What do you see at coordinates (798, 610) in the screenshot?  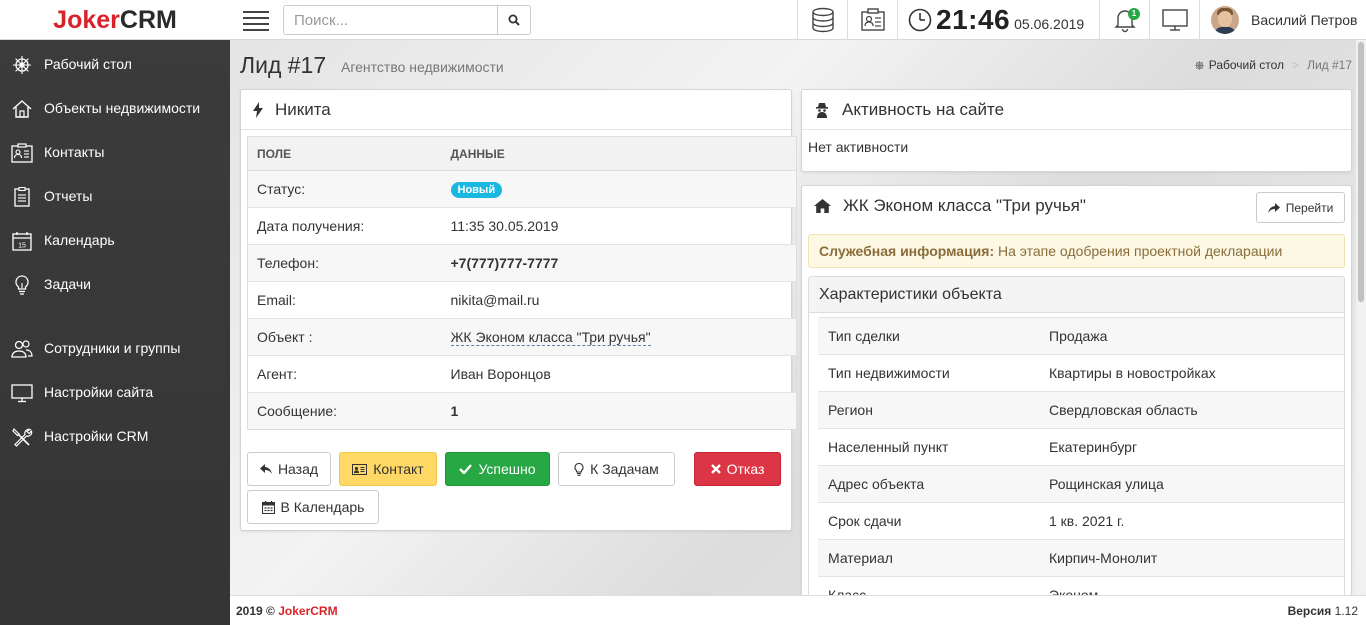 I see `footer: 2019 © JokerCRM Версия 1.12` at bounding box center [798, 610].